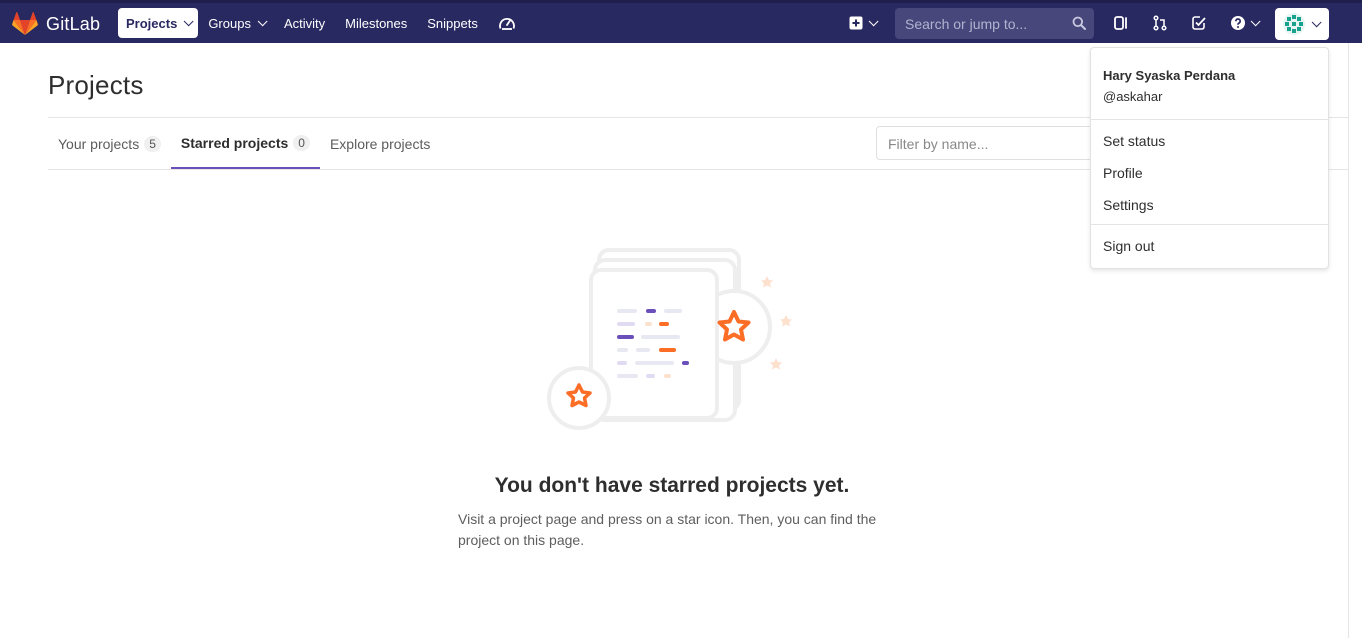 The height and width of the screenshot is (638, 1362). I want to click on empty-state-title: You don't have starred projects yet., so click(672, 485).